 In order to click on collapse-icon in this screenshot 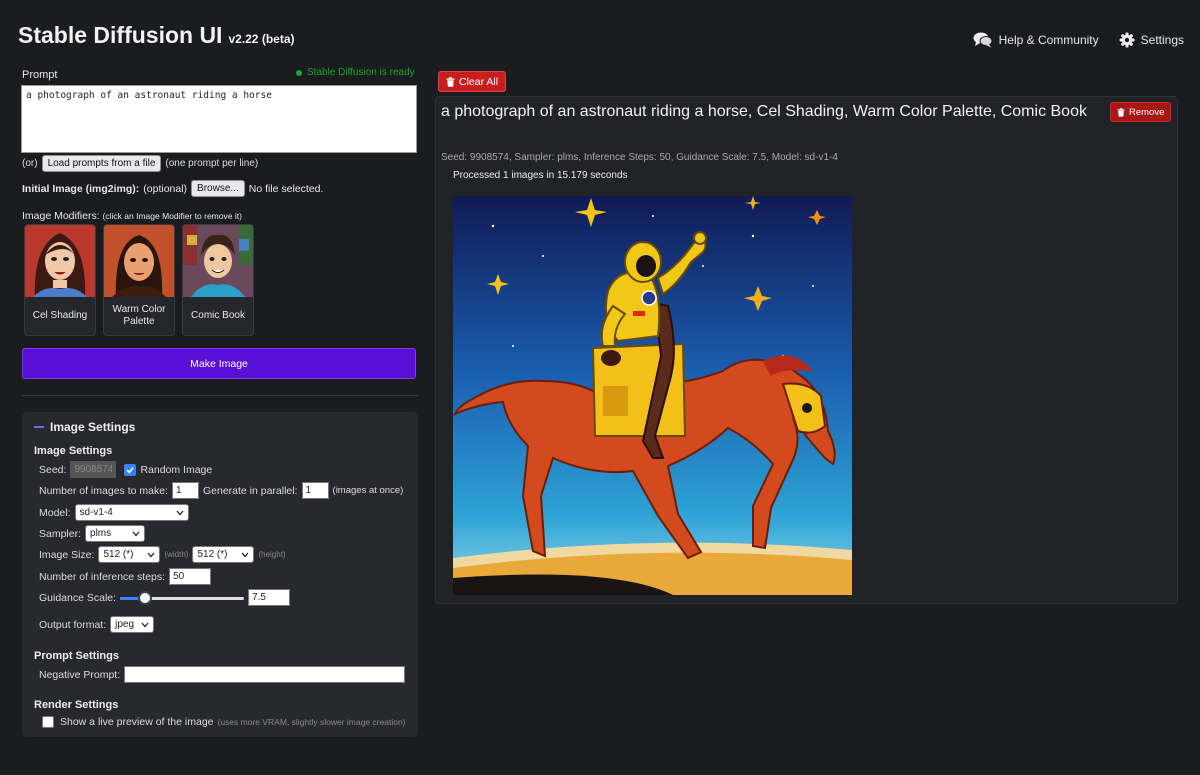, I will do `click(39, 427)`.